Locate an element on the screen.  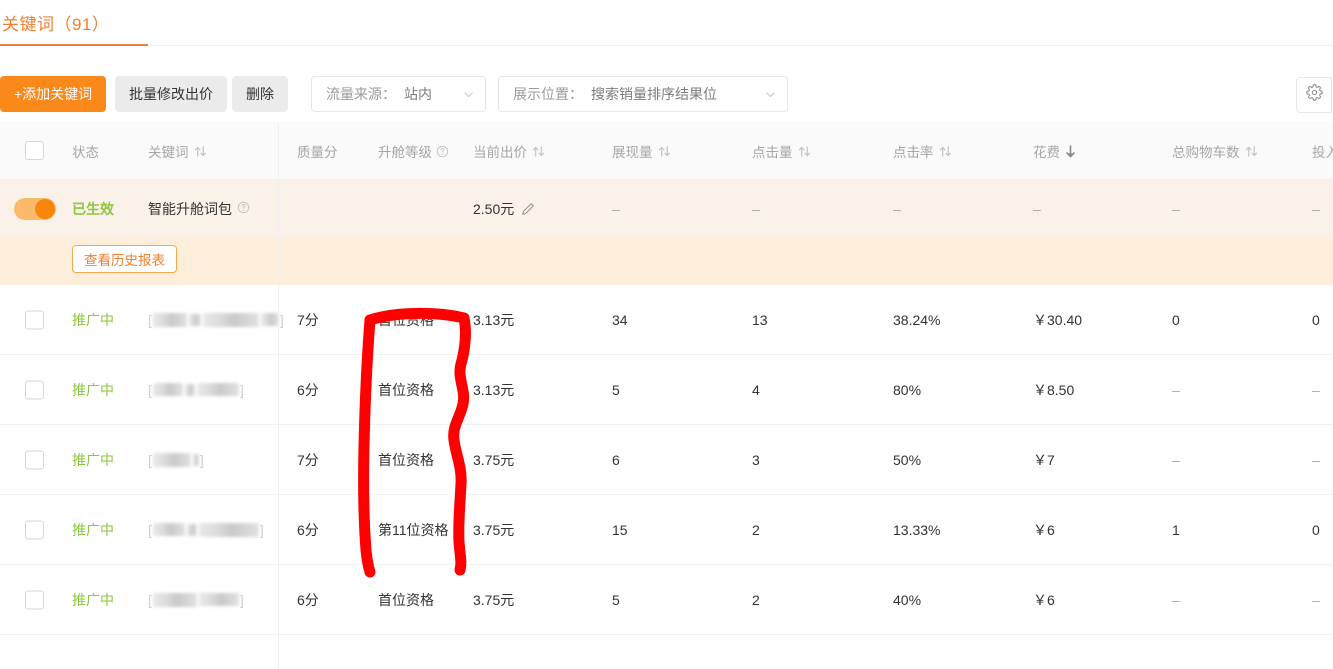
row-ctr: 40% is located at coordinates (907, 599).